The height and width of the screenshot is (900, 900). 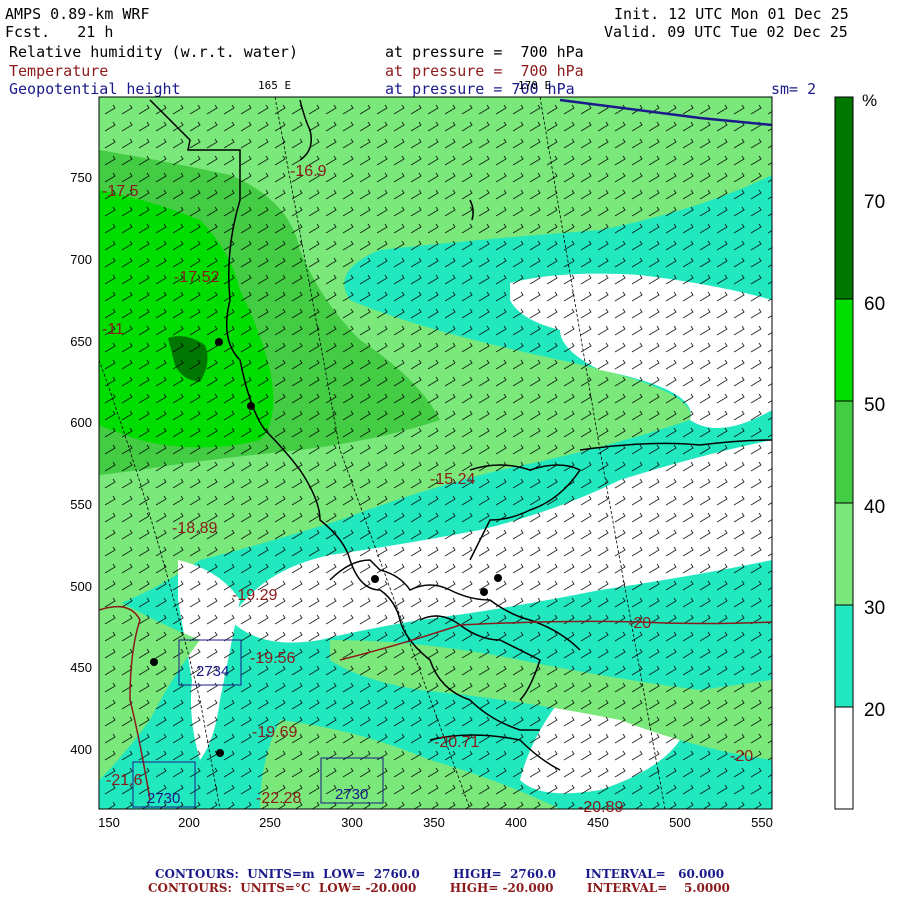 I want to click on x-tick-label: 550, so click(x=762, y=822).